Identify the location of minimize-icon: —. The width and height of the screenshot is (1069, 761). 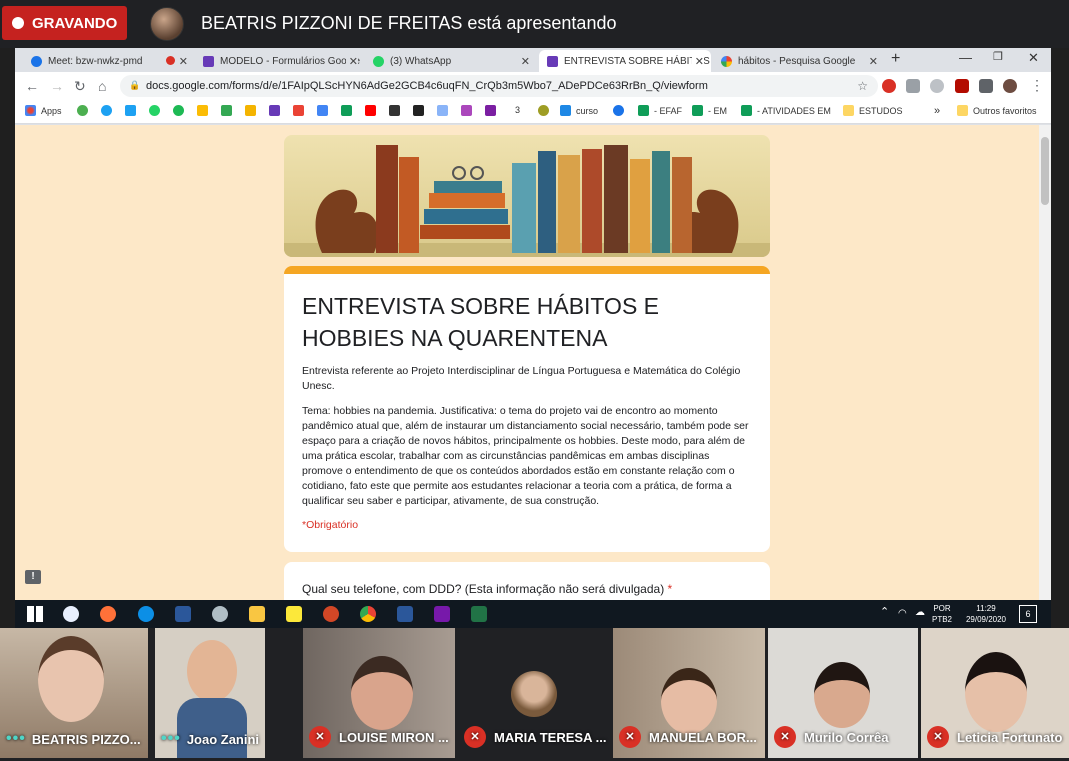
(965, 57).